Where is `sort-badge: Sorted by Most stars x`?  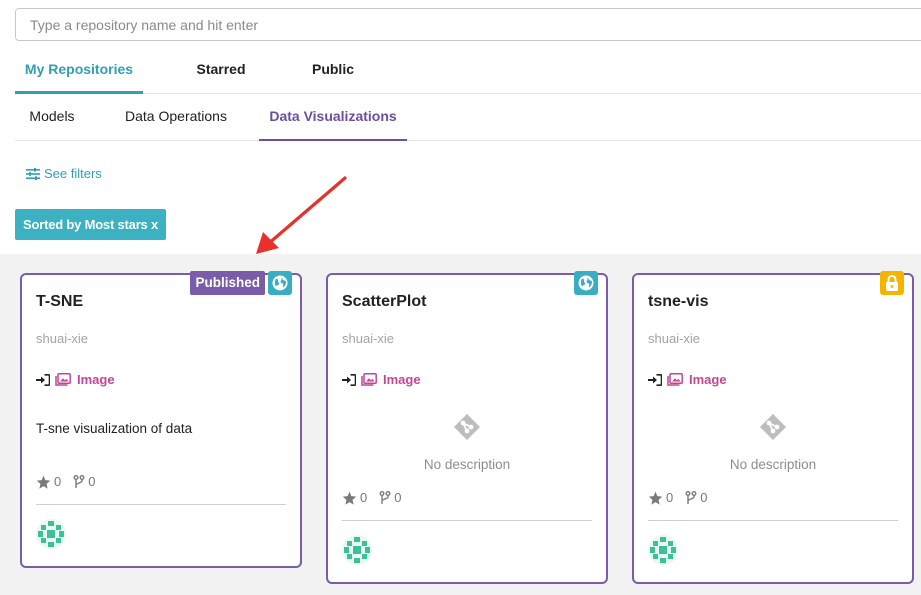
sort-badge: Sorted by Most stars x is located at coordinates (91, 224).